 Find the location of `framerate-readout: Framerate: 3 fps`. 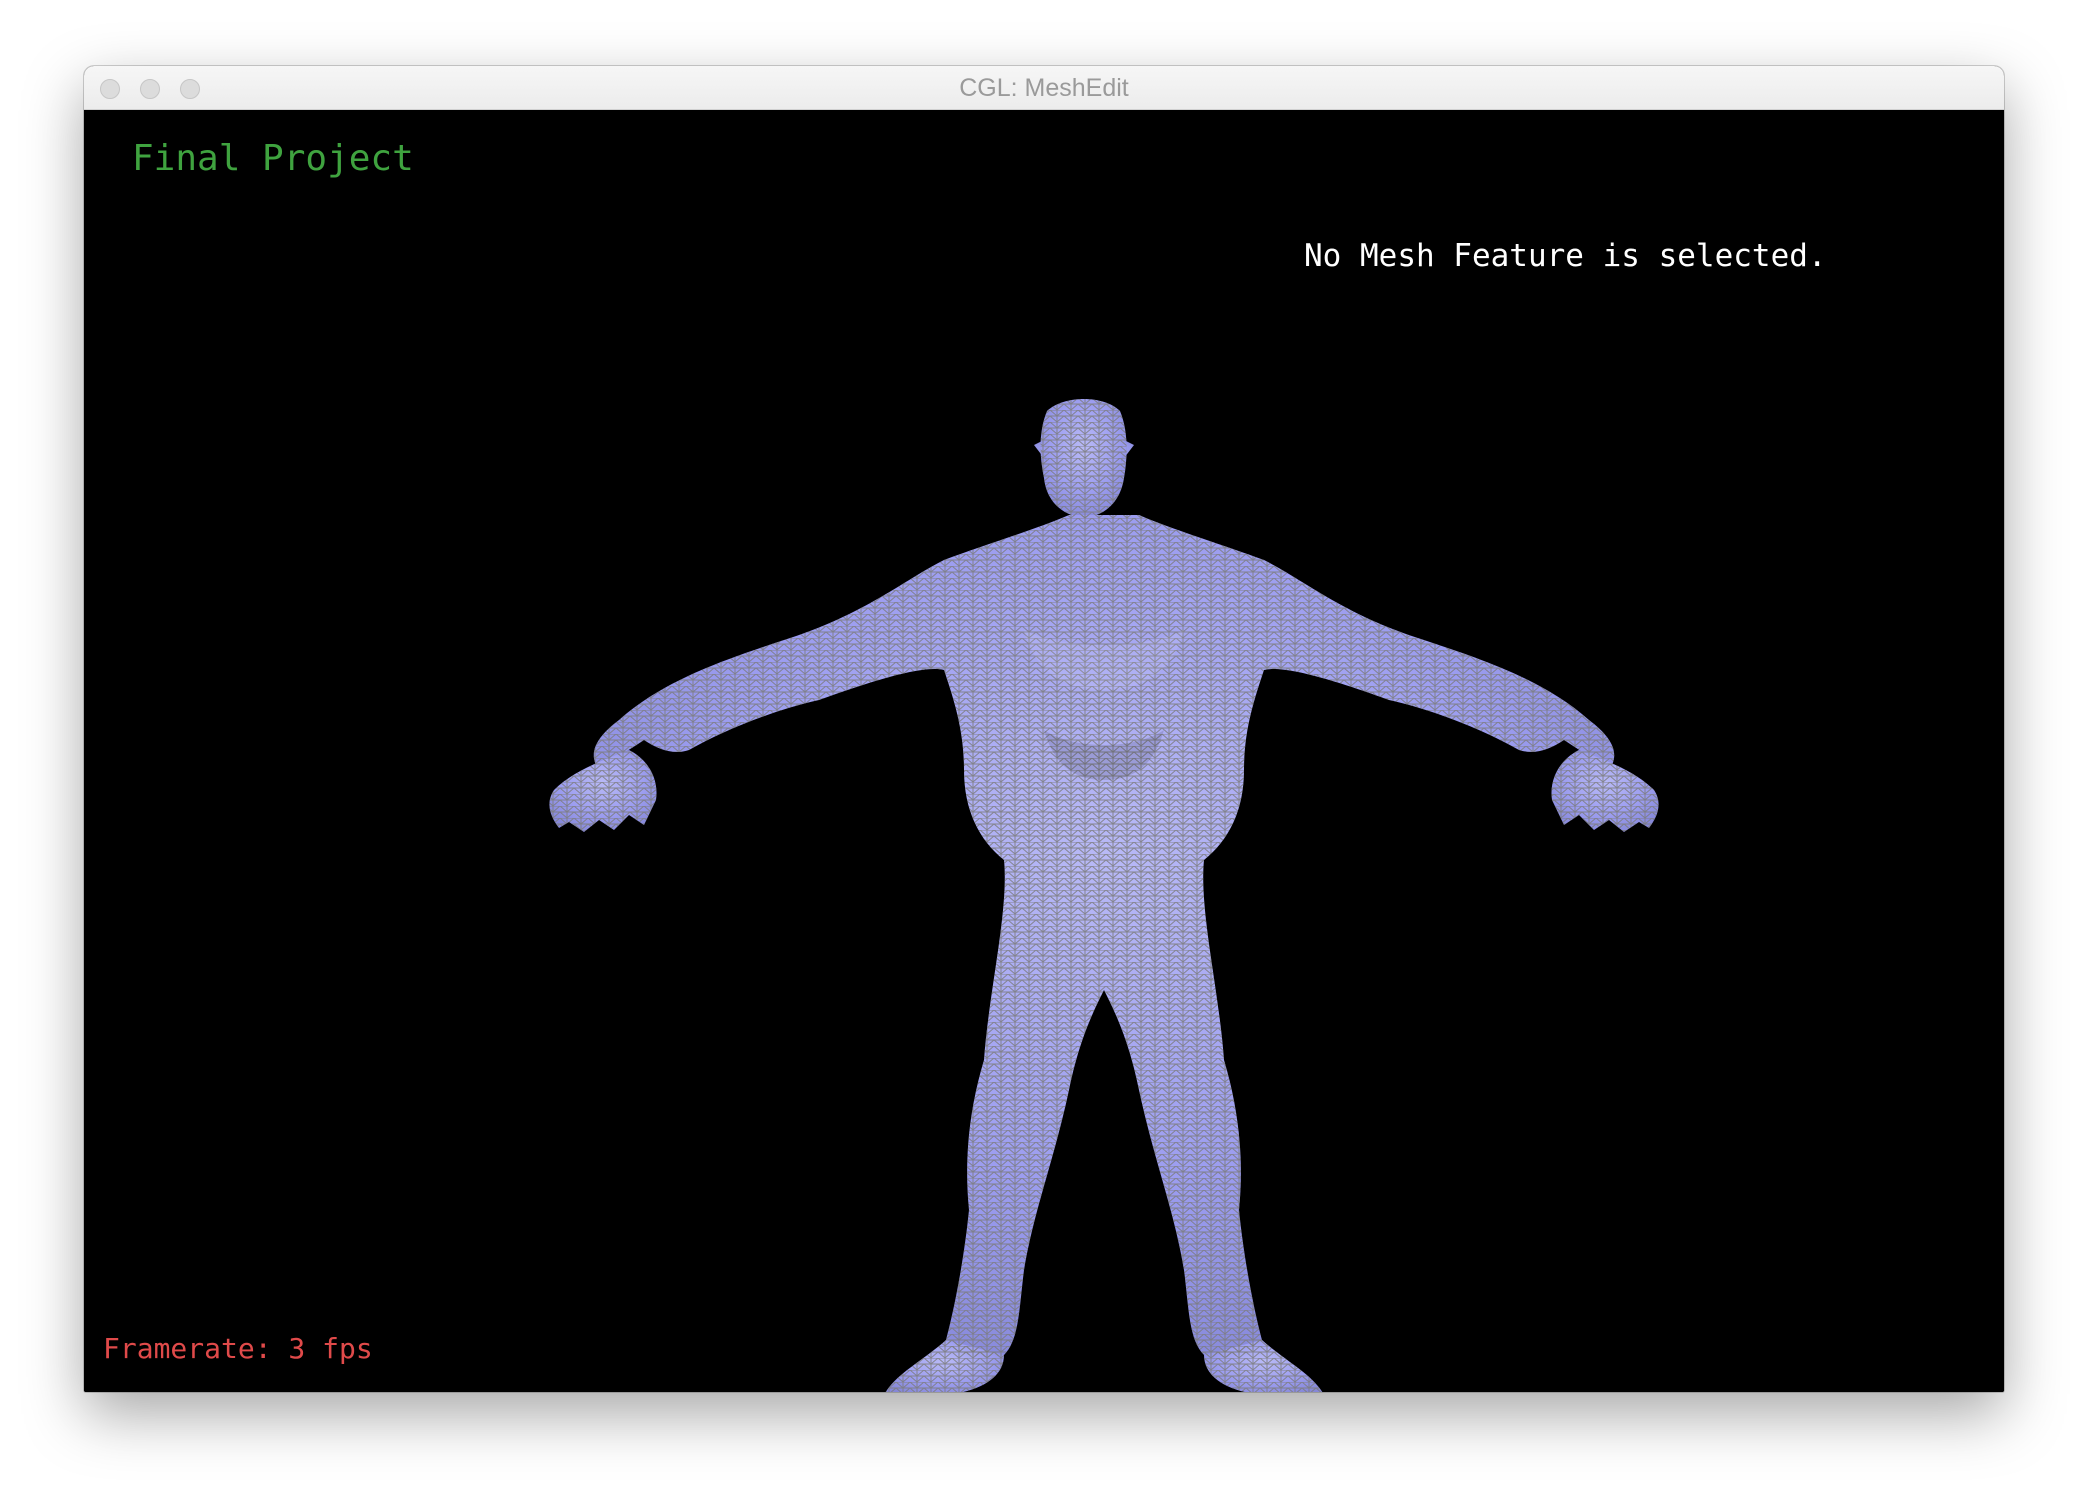

framerate-readout: Framerate: 3 fps is located at coordinates (238, 1348).